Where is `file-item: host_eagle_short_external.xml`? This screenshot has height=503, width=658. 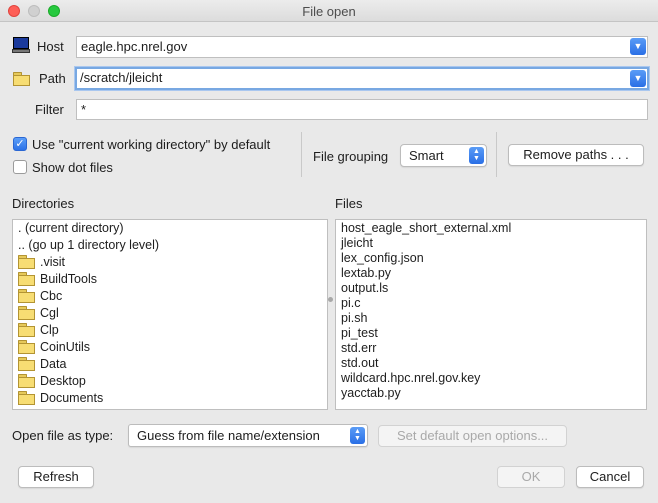
file-item: host_eagle_short_external.xml is located at coordinates (491, 228).